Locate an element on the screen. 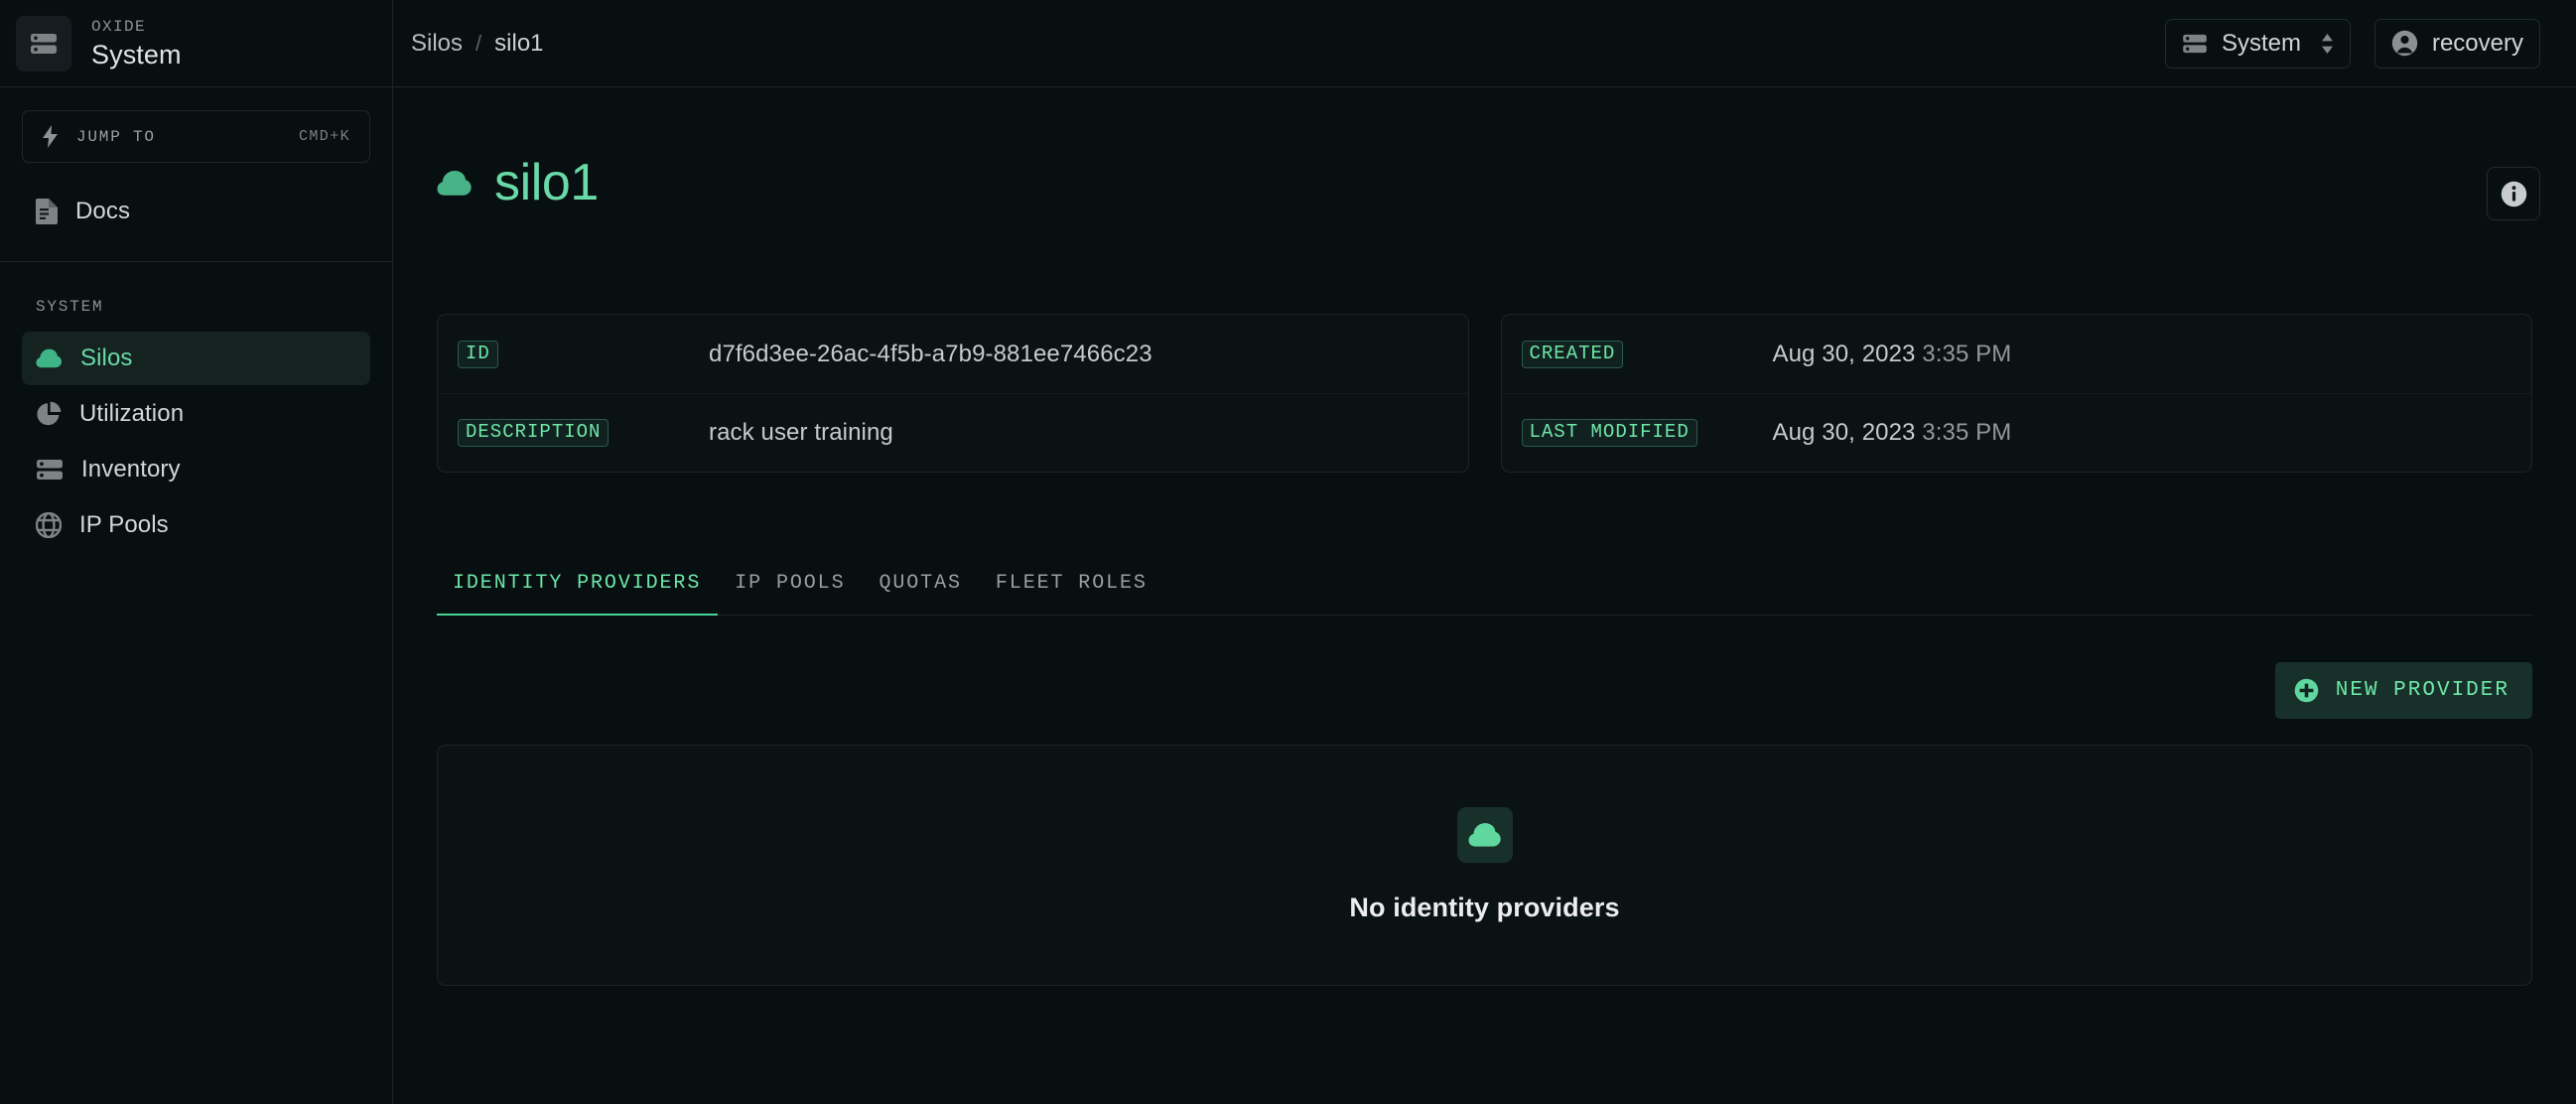 The image size is (2576, 1104). info-button is located at coordinates (2513, 194).